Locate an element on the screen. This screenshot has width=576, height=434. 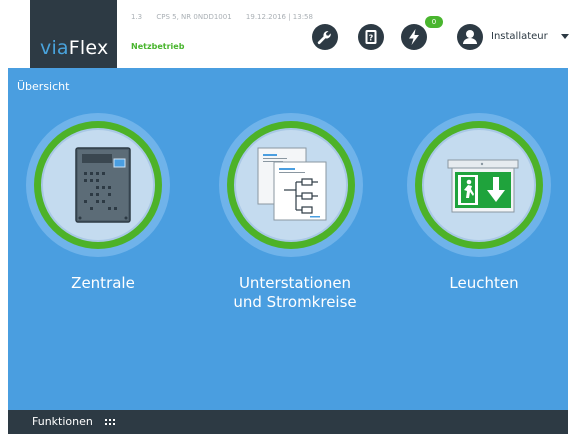
tile-label: Unterstationen und Stromkreise is located at coordinates (295, 293).